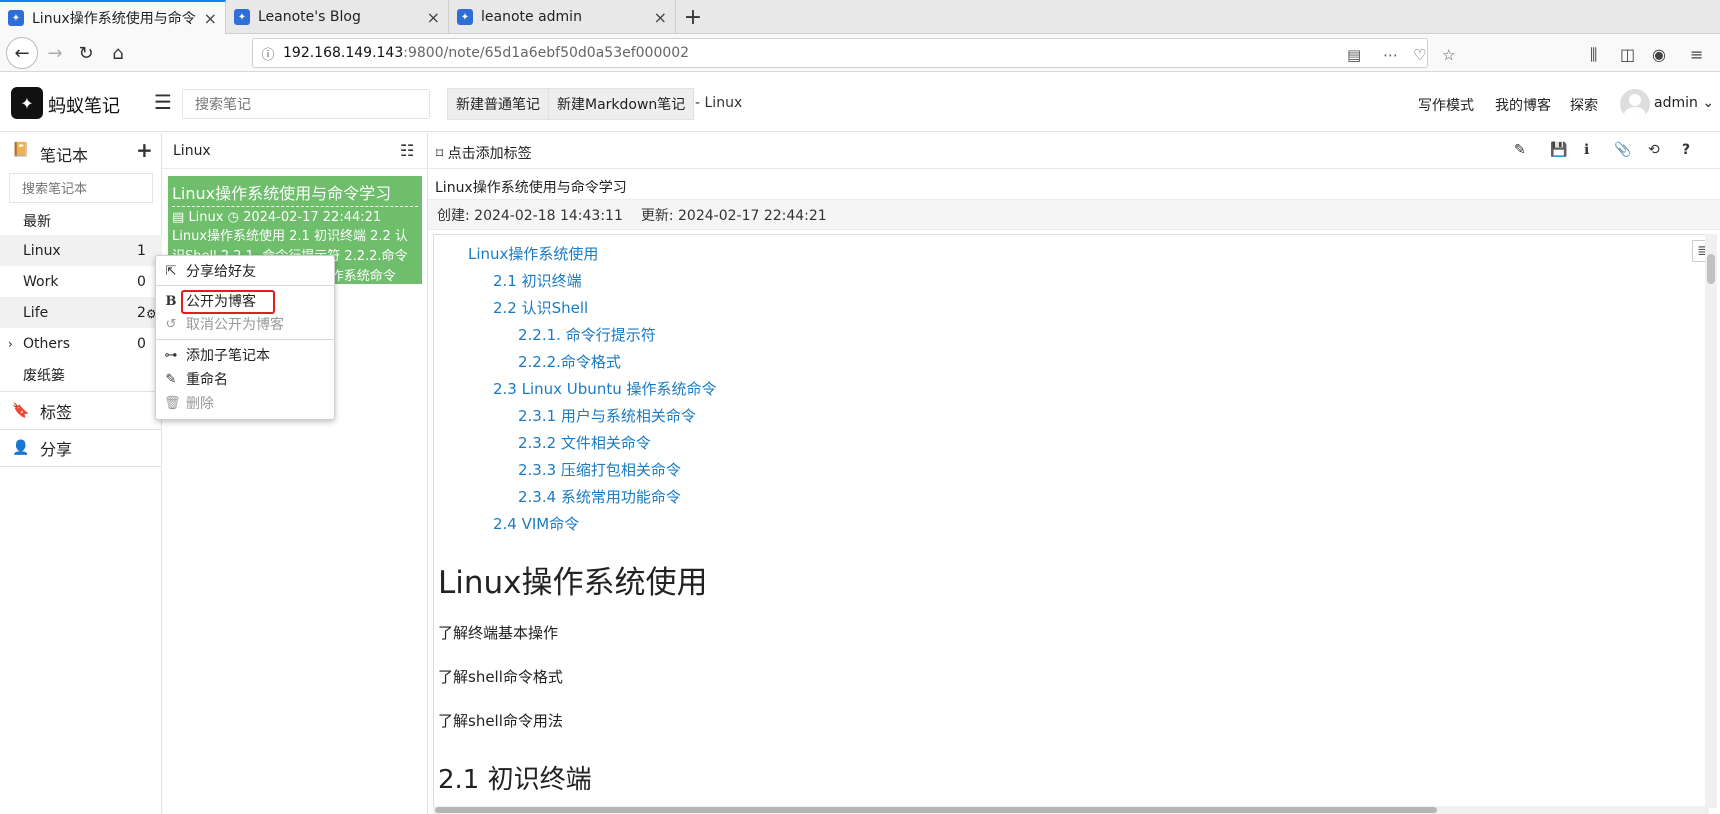 This screenshot has width=1720, height=814. Describe the element at coordinates (537, 280) in the screenshot. I see `toc-link: 2.1 初识终端` at that location.